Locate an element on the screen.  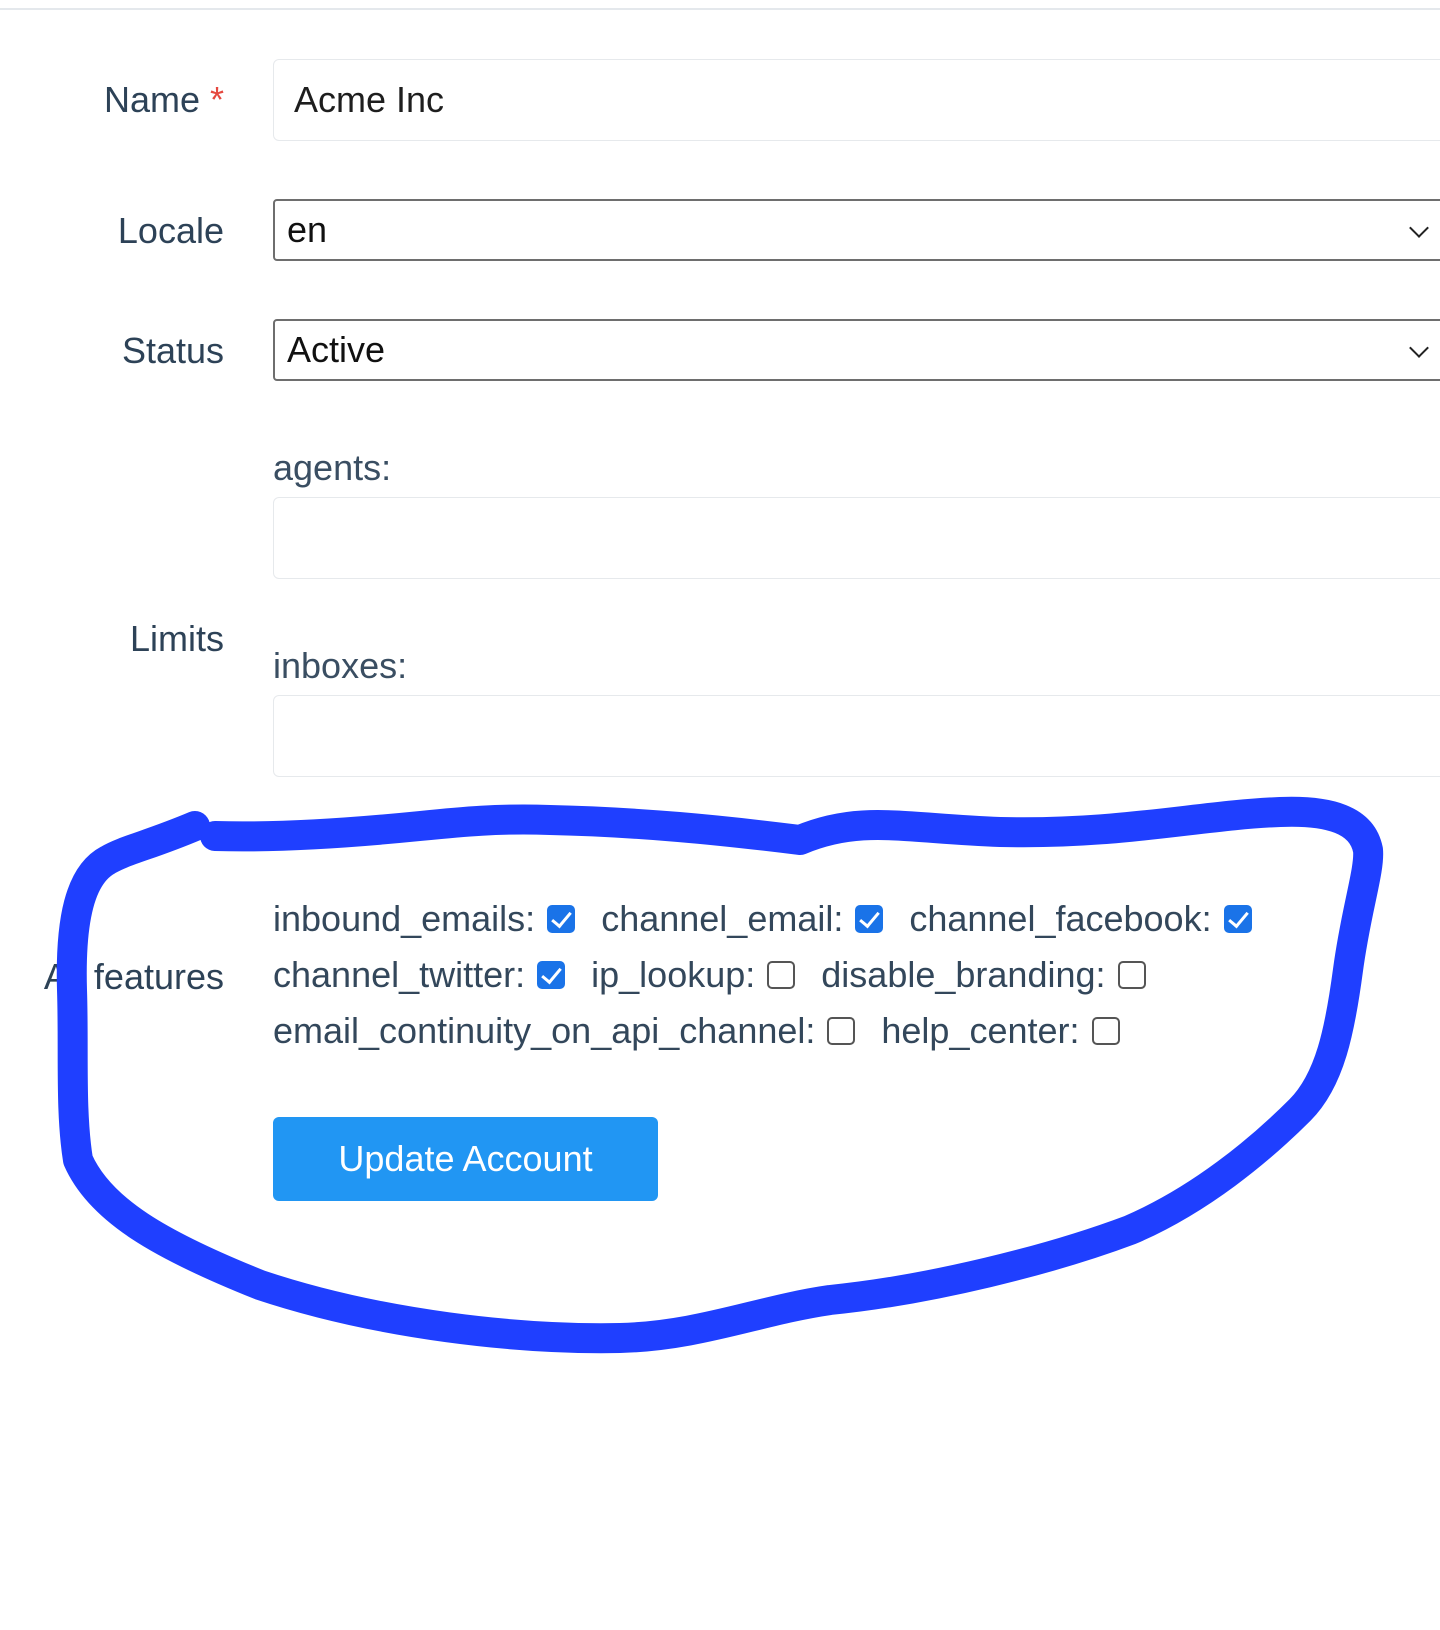
checkbox-channel-email is located at coordinates (869, 919).